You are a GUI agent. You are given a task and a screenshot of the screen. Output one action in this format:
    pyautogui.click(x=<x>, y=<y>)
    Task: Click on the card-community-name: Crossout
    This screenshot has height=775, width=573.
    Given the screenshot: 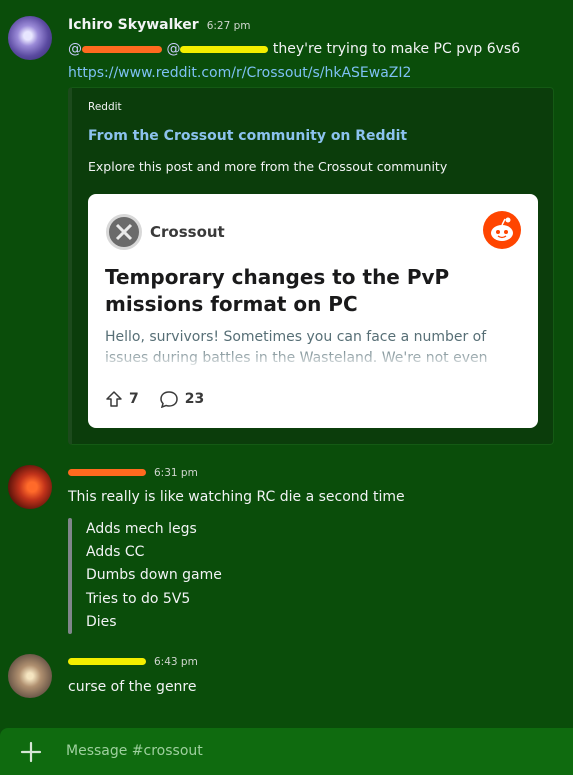 What is the action you would take?
    pyautogui.click(x=187, y=232)
    